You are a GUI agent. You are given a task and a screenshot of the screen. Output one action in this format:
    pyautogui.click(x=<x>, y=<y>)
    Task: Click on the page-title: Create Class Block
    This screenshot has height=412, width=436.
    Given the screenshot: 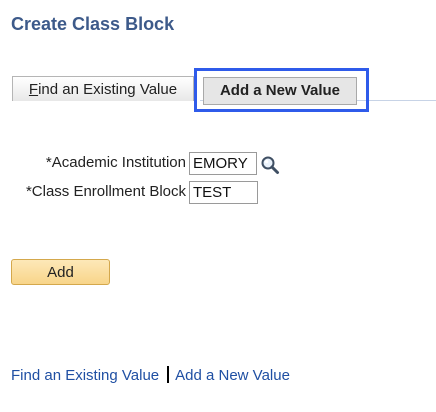 What is the action you would take?
    pyautogui.click(x=93, y=24)
    